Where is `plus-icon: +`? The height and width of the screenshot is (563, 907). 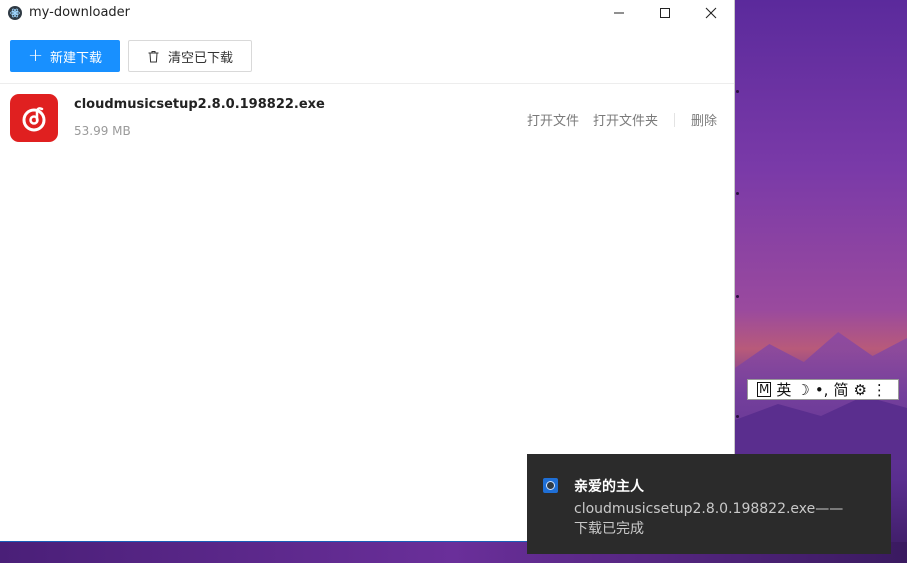 plus-icon: + is located at coordinates (35, 55).